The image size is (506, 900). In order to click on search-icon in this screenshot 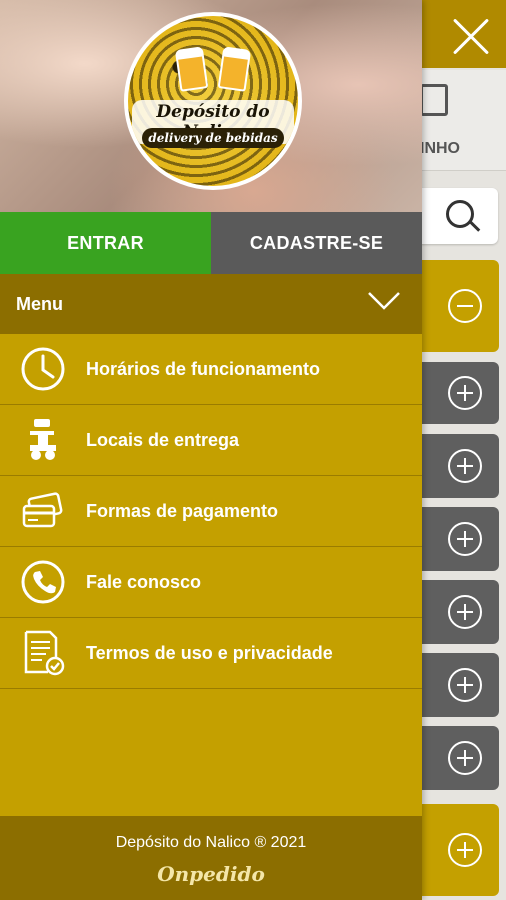, I will do `click(460, 214)`.